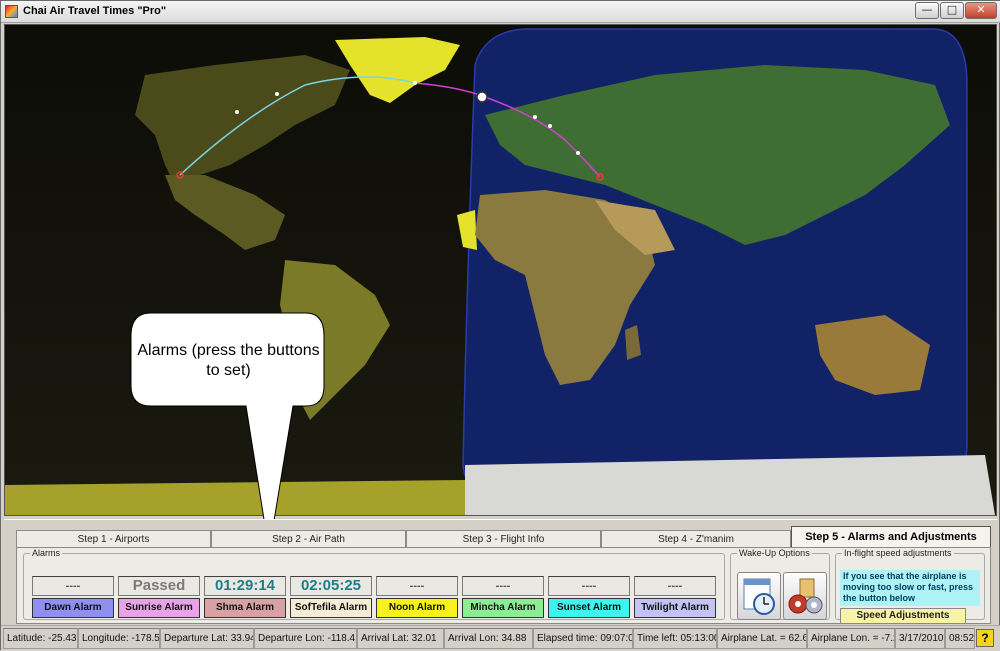 This screenshot has width=1000, height=651. I want to click on speed-adjustments-button: Speed Adjustments, so click(903, 616).